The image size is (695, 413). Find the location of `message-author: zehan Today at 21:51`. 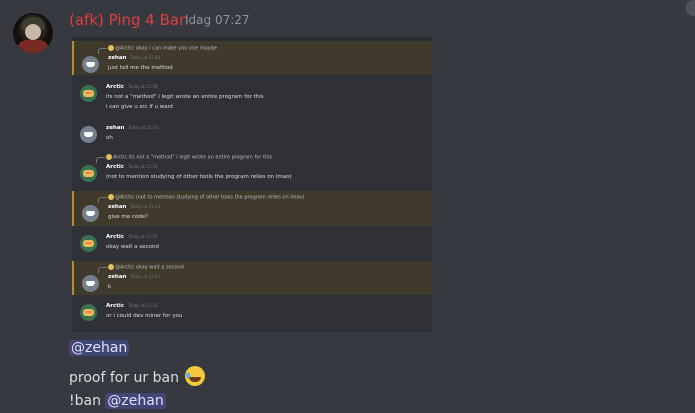

message-author: zehan Today at 21:51 is located at coordinates (134, 277).